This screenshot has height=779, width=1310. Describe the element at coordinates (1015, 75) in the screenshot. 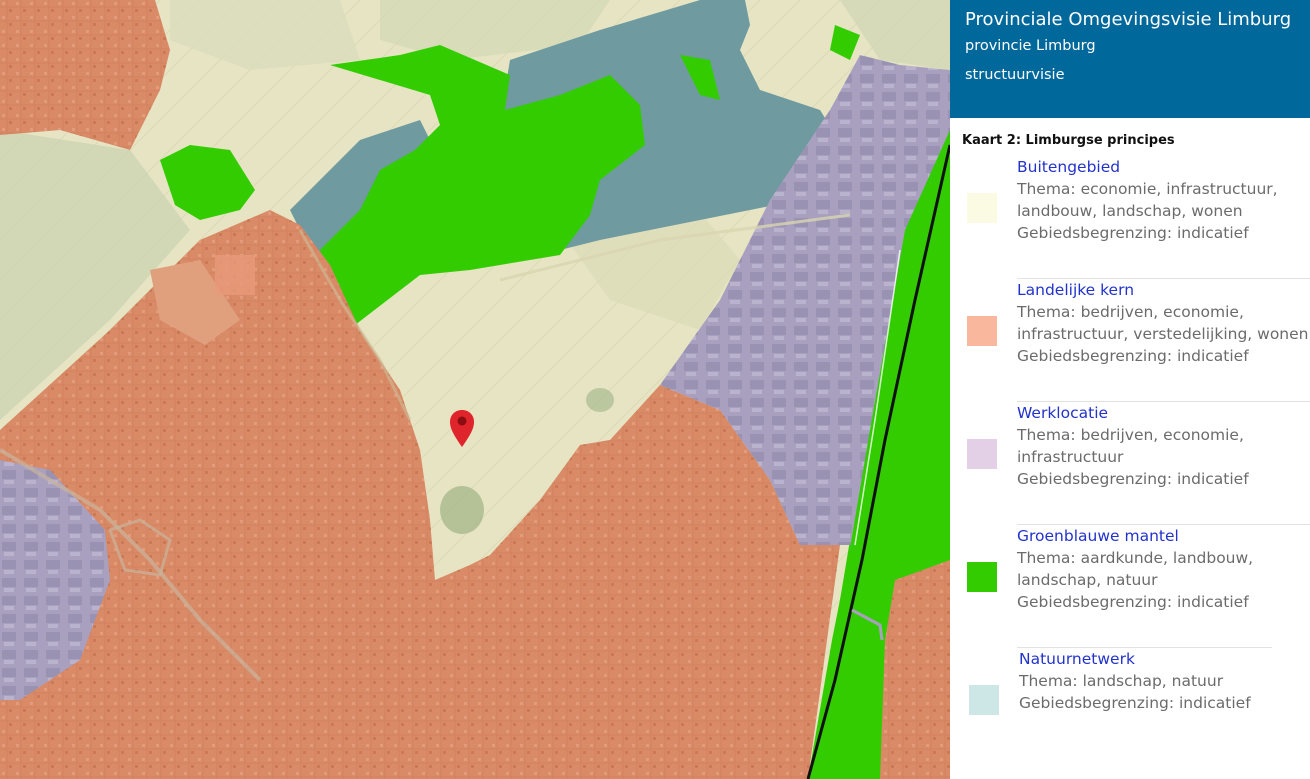

I see `panel-plan-type: structuurvisie` at that location.